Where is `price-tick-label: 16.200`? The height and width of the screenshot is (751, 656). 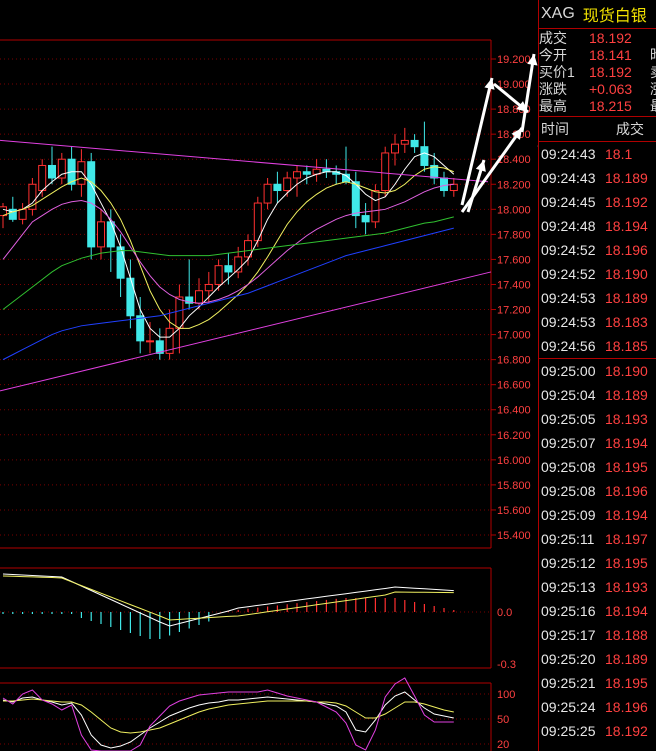
price-tick-label: 16.200 is located at coordinates (514, 436).